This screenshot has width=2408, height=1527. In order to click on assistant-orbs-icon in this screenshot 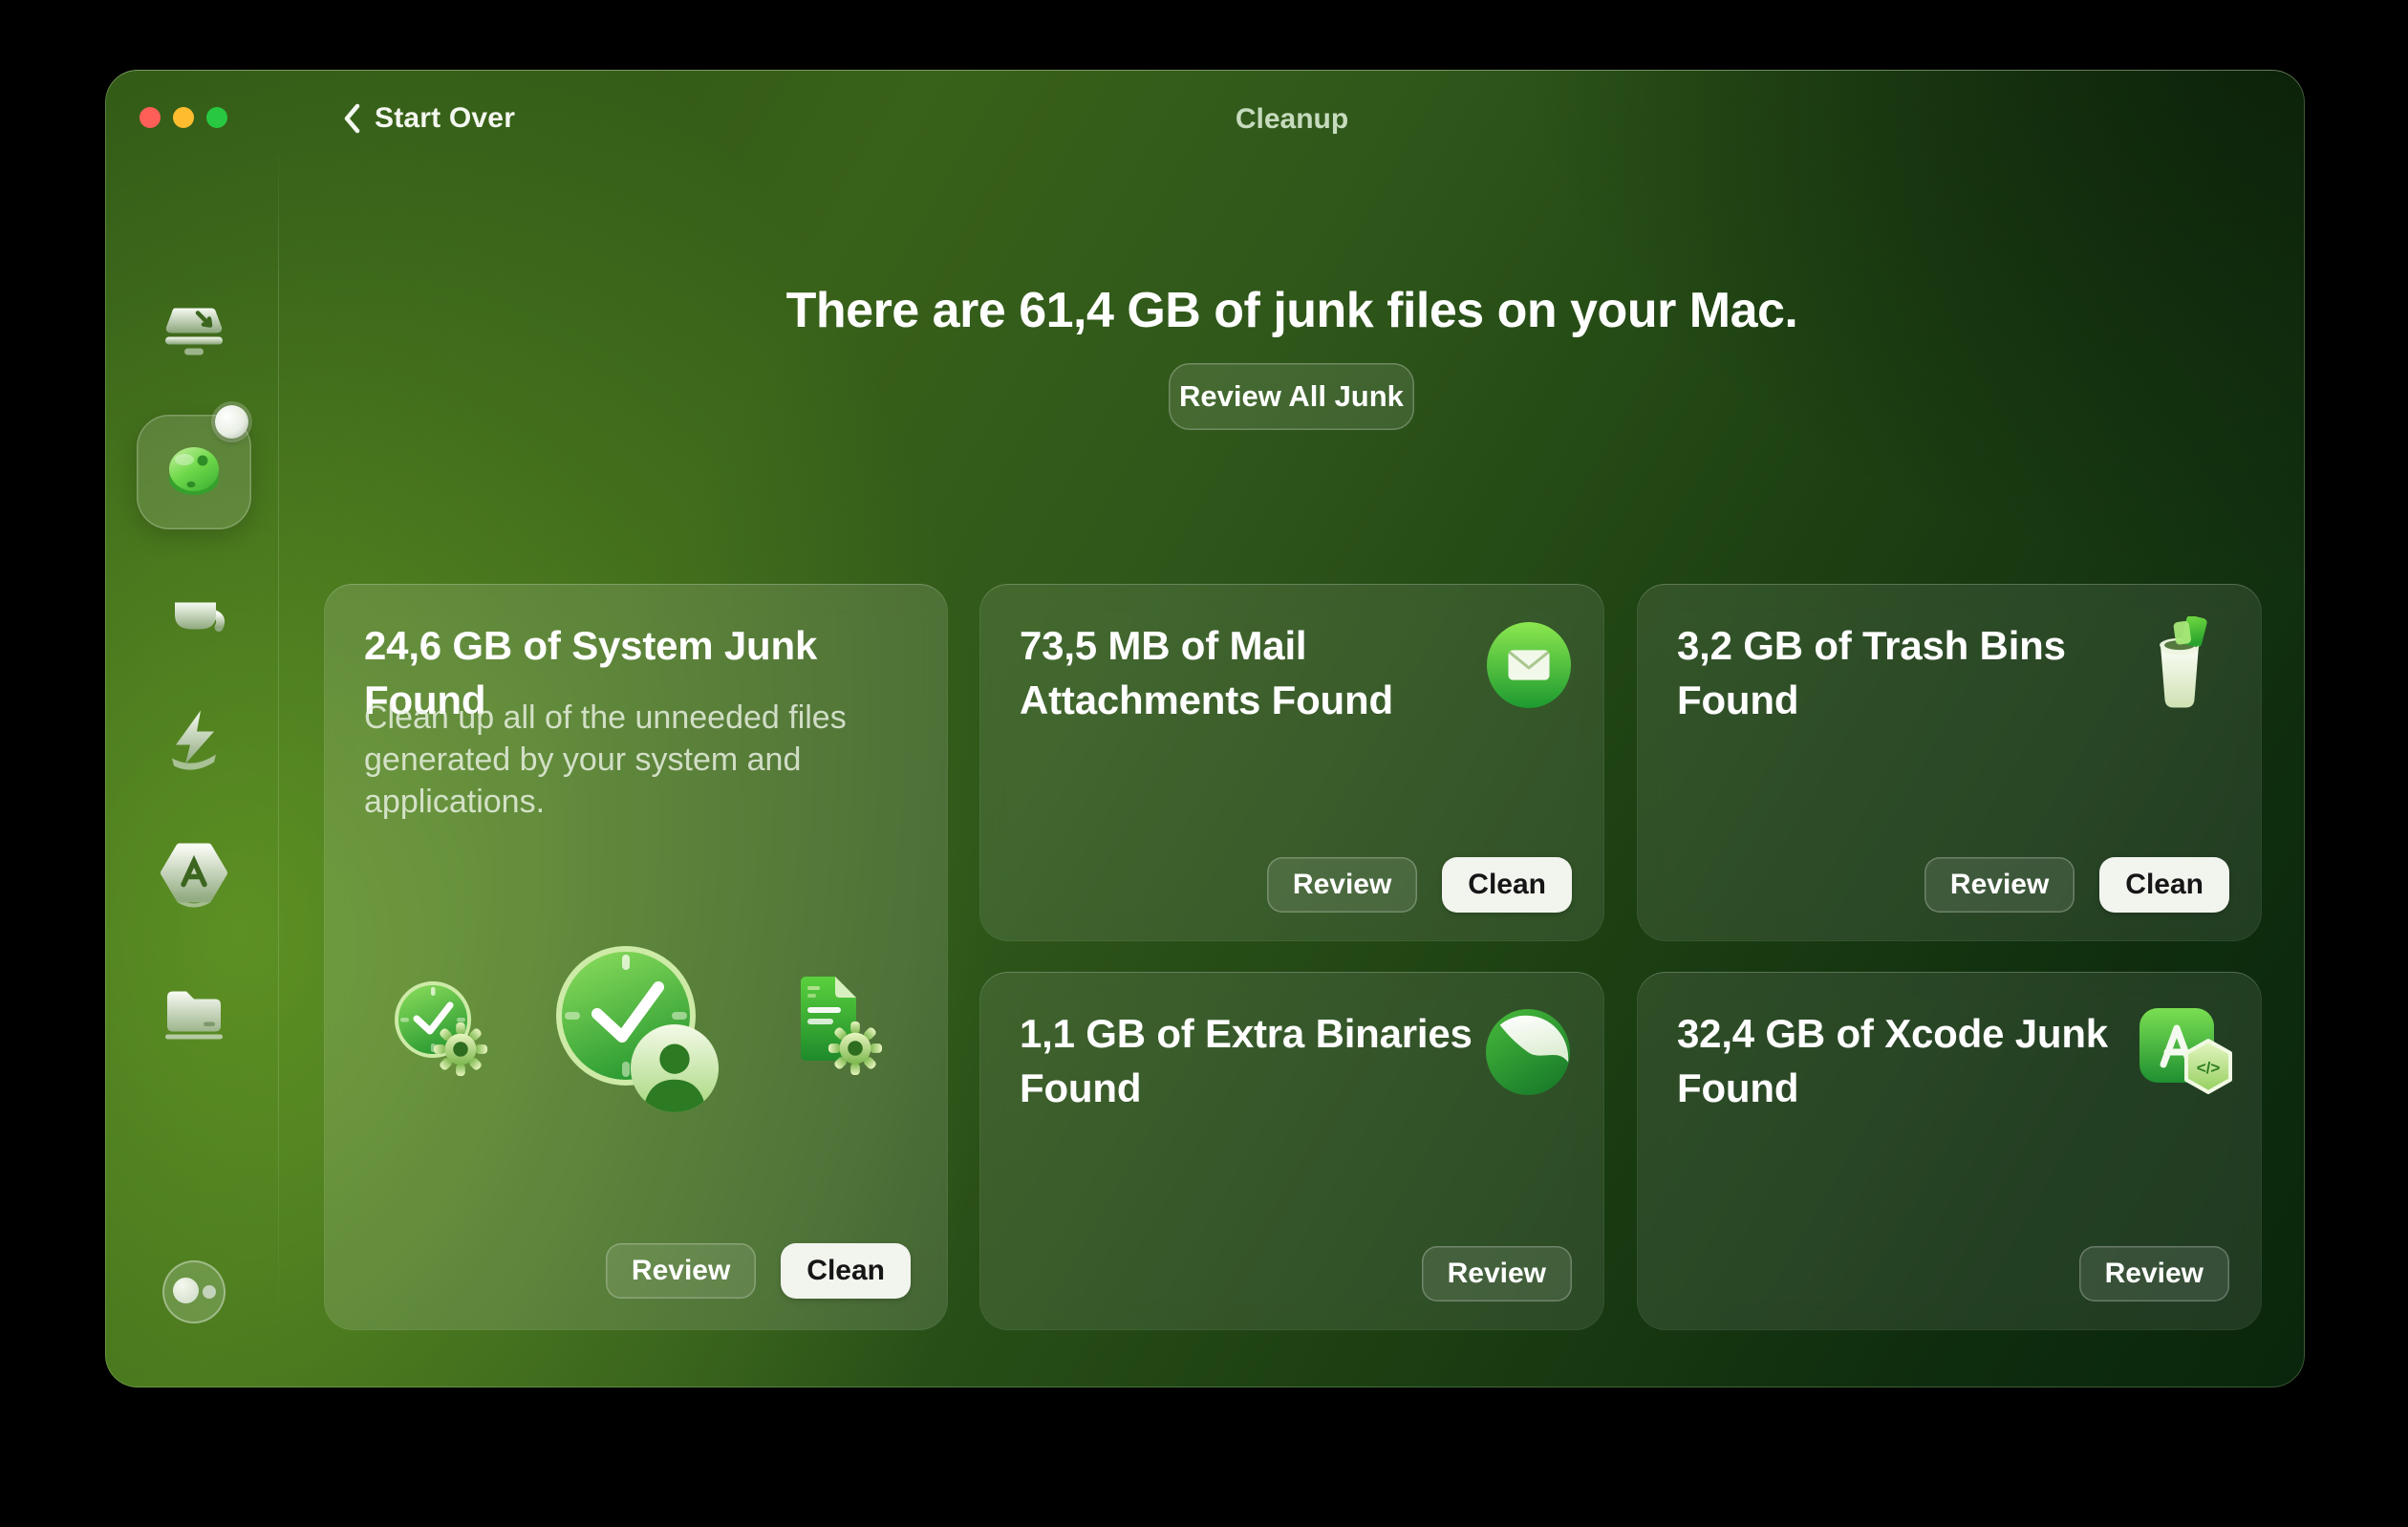, I will do `click(194, 1291)`.